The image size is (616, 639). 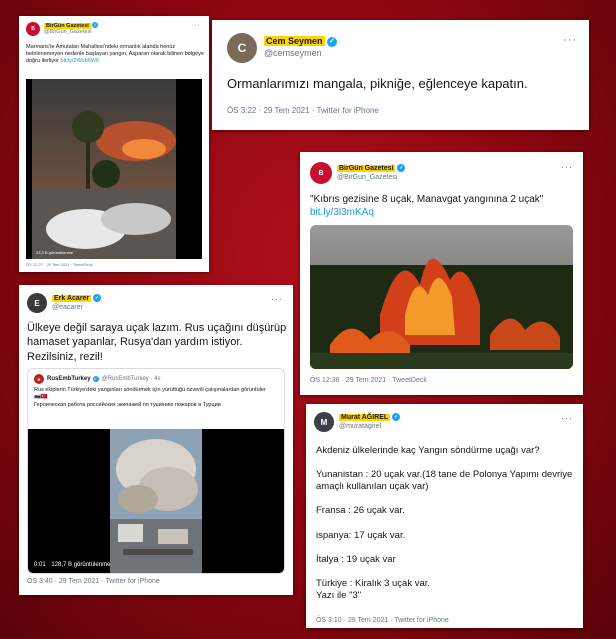 I want to click on video-duration: 0:01, so click(x=40, y=565).